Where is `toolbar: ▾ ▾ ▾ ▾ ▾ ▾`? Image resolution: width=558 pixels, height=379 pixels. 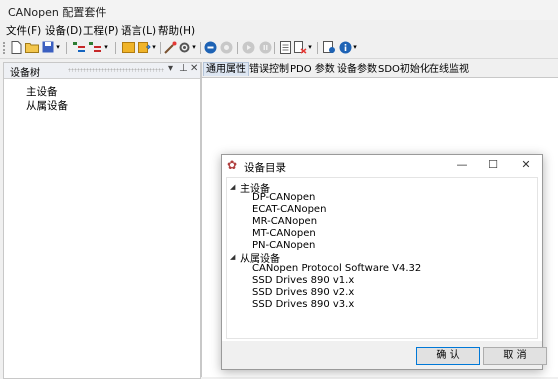
toolbar: ▾ ▾ ▾ ▾ ▾ ▾ is located at coordinates (279, 48).